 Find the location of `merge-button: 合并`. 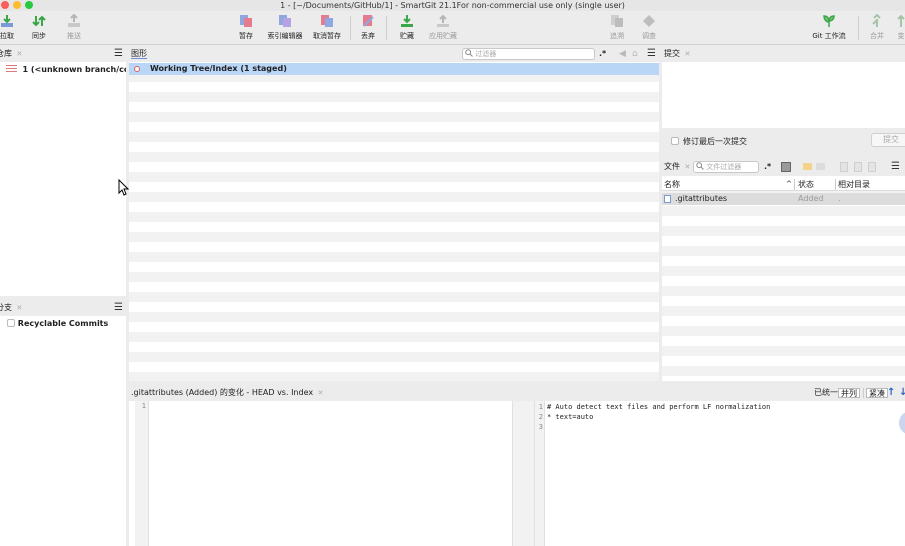

merge-button: 合并 is located at coordinates (877, 28).